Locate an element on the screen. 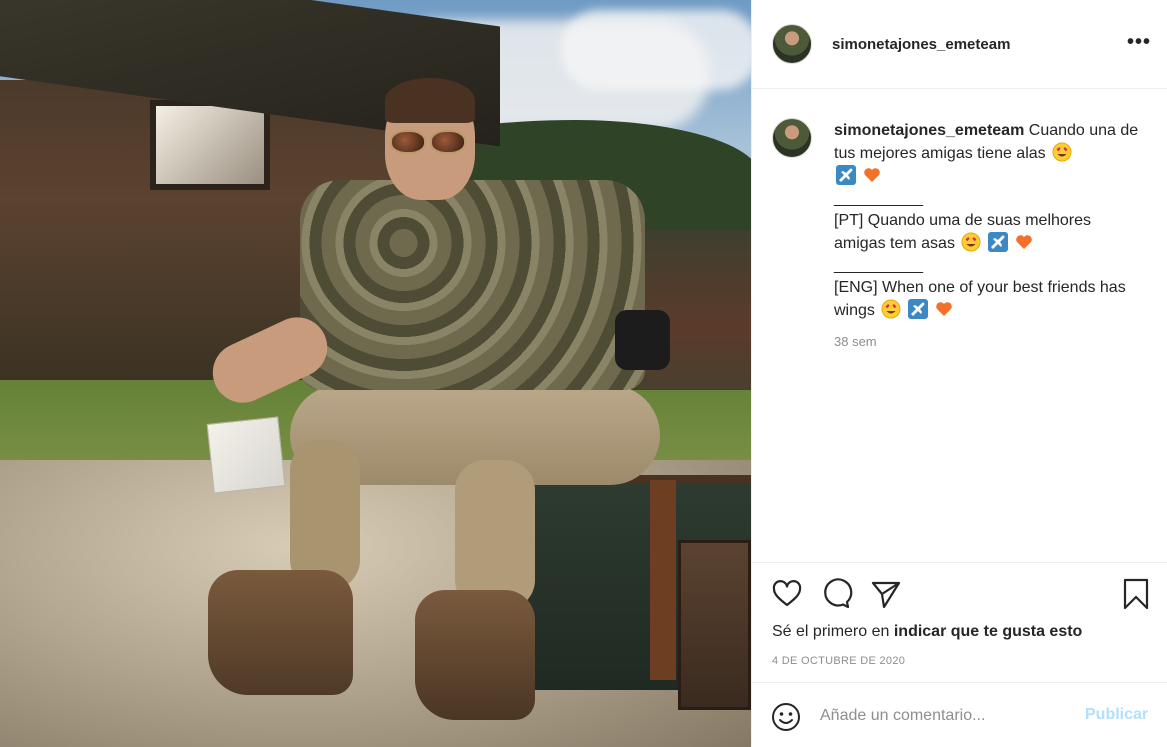  post-header: simonetajones_emeteam ••• is located at coordinates (959, 44).